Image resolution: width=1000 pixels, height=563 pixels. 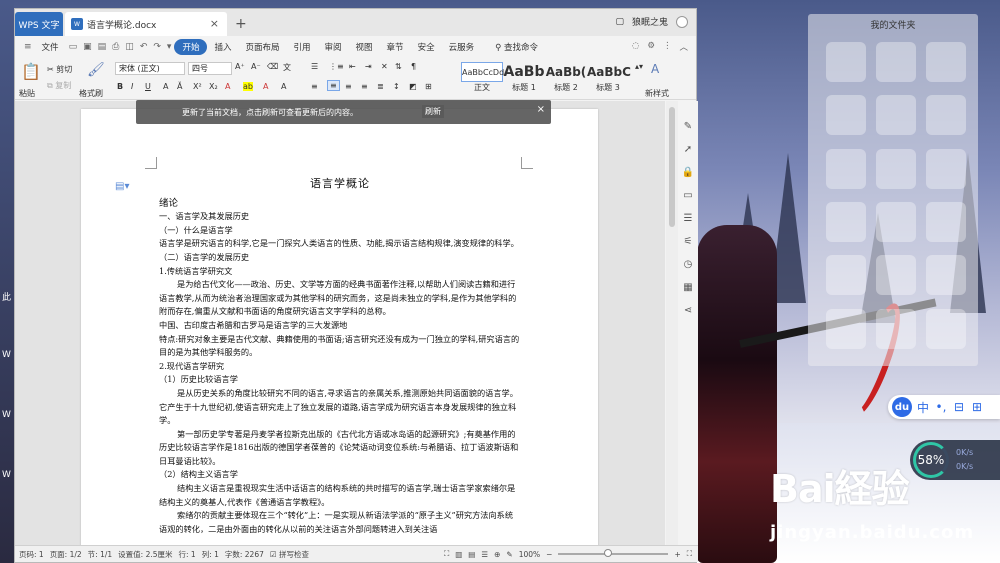 What do you see at coordinates (688, 149) in the screenshot?
I see `select-pointer-icon: ➚` at bounding box center [688, 149].